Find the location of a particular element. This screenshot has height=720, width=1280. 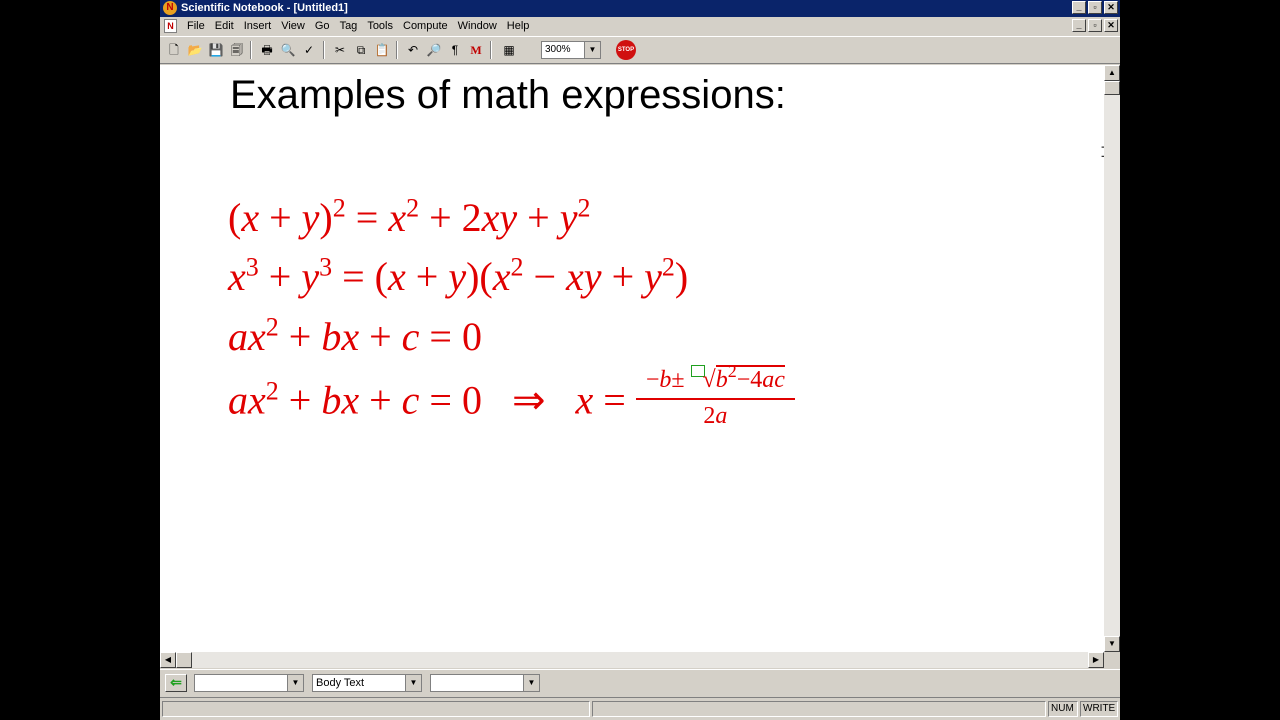

doc-close-button: ✕ is located at coordinates (1111, 25).